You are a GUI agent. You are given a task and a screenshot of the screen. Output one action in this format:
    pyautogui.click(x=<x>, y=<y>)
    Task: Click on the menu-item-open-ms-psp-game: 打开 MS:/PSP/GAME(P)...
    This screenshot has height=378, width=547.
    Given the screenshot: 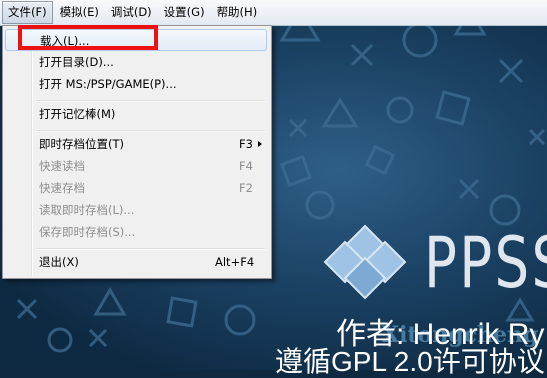 What is the action you would take?
    pyautogui.click(x=136, y=84)
    